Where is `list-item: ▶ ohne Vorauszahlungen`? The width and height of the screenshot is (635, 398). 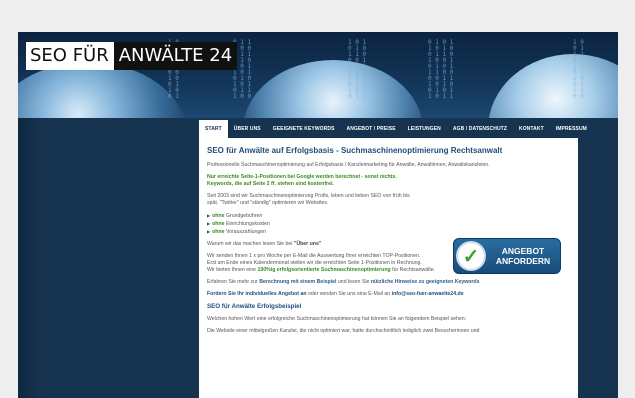 list-item: ▶ ohne Vorauszahlungen is located at coordinates (237, 232).